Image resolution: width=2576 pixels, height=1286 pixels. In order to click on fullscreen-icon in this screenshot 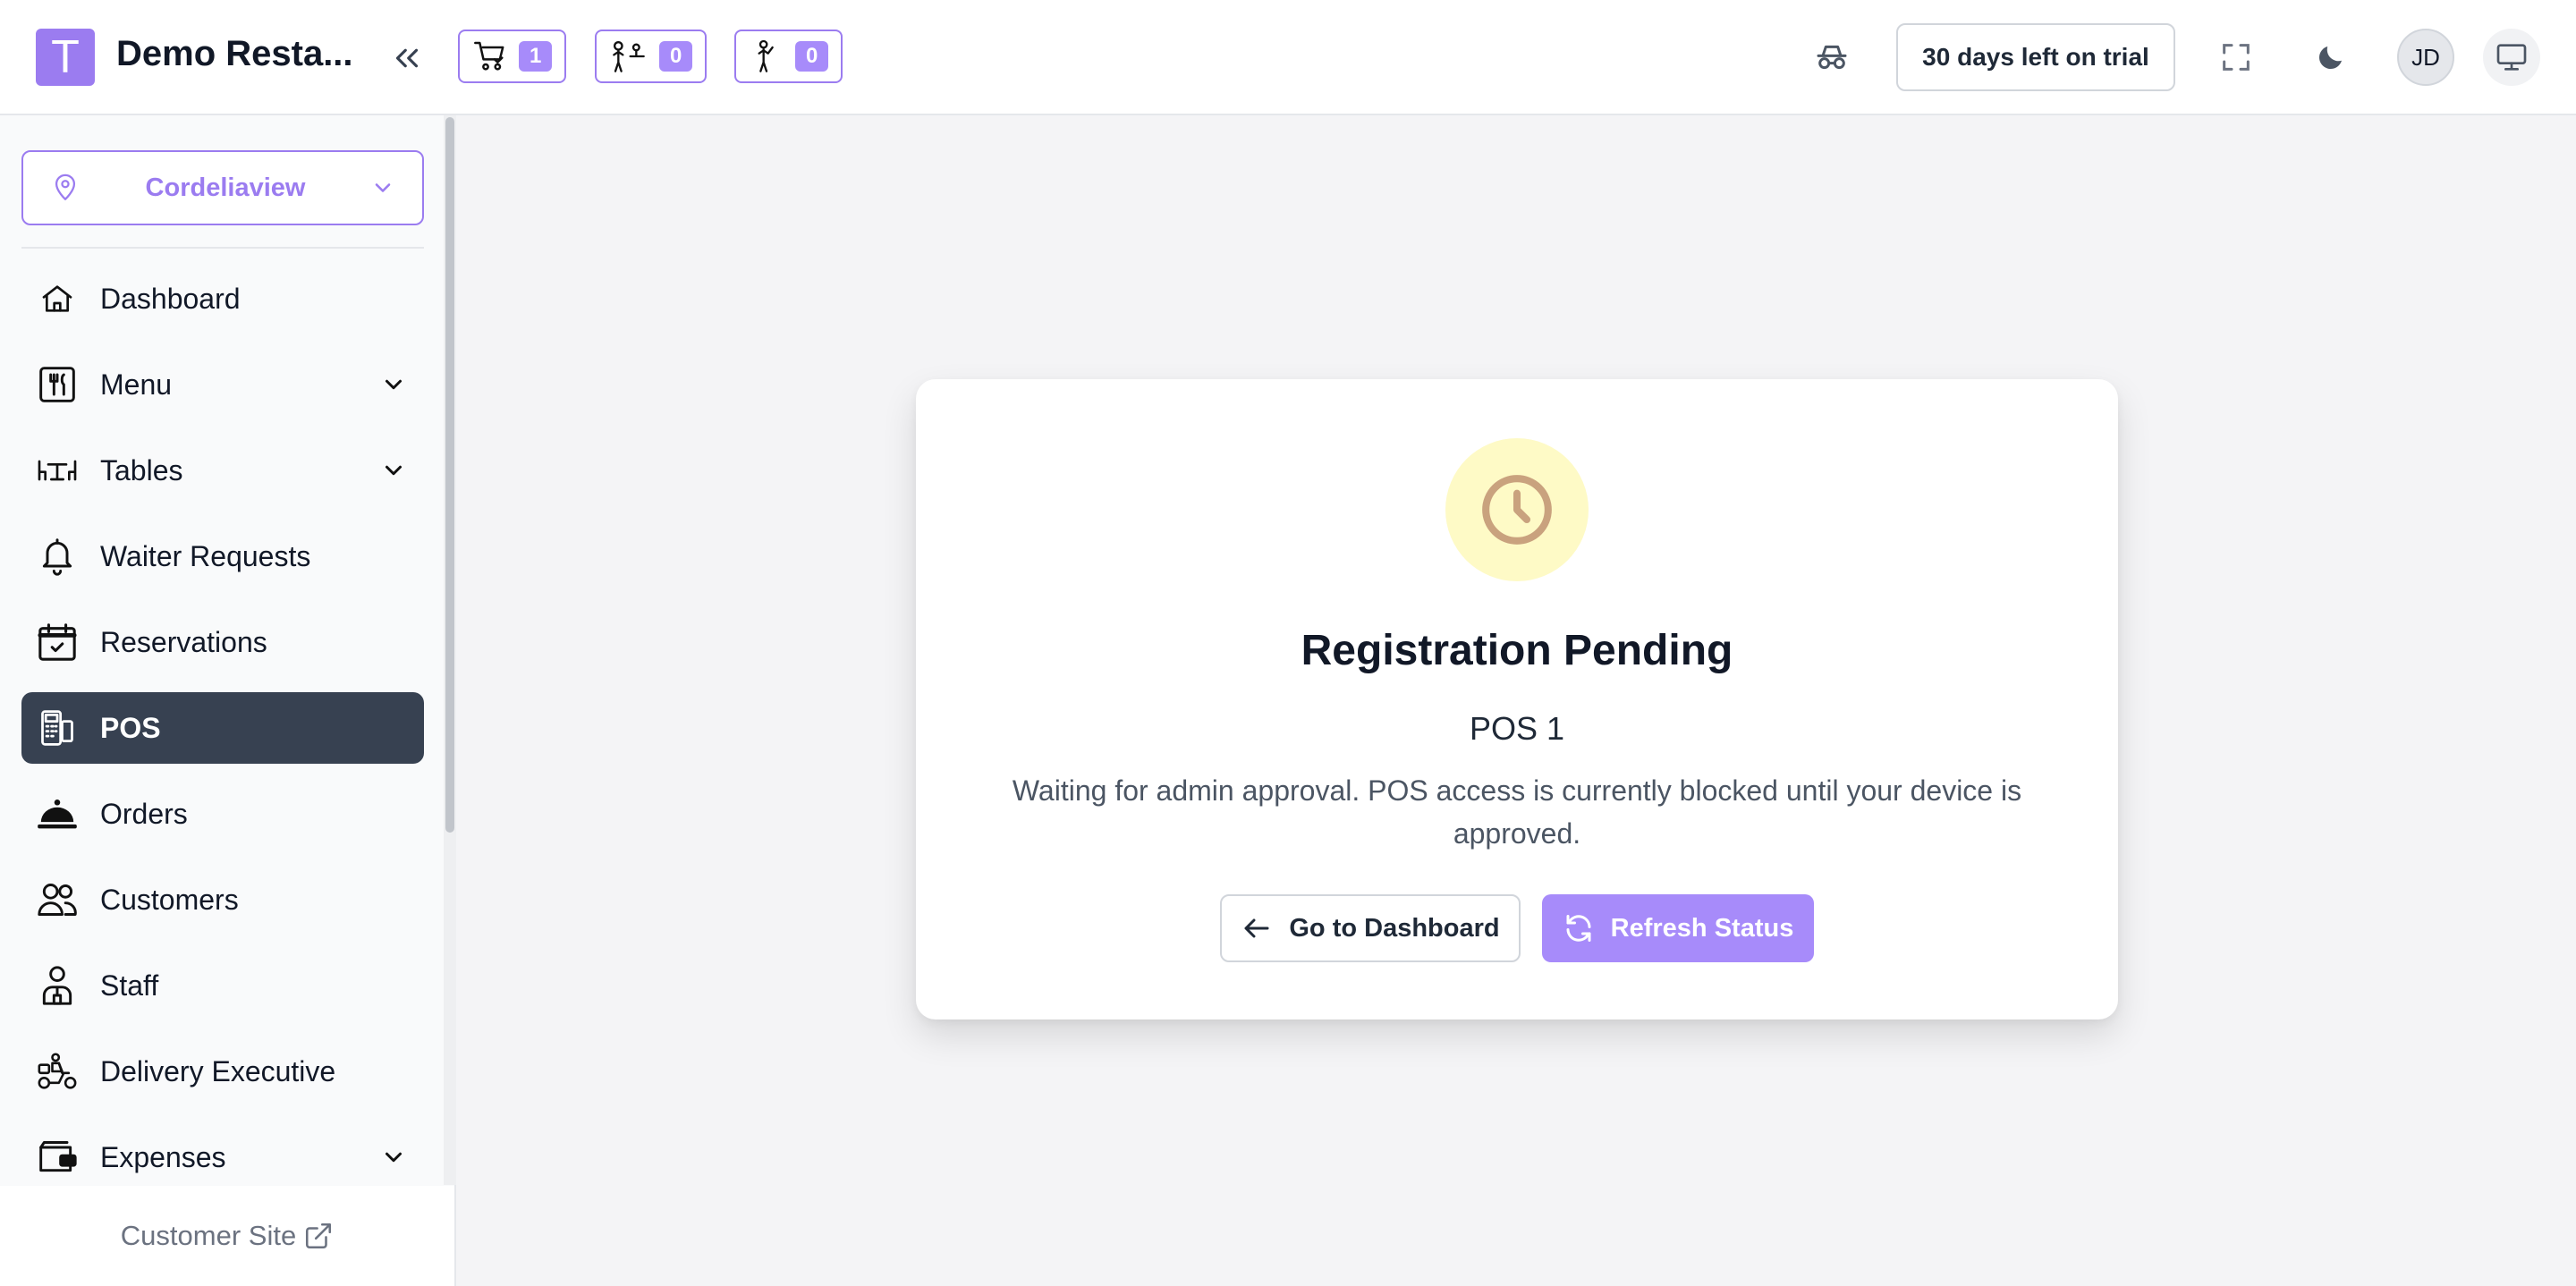, I will do `click(2236, 58)`.